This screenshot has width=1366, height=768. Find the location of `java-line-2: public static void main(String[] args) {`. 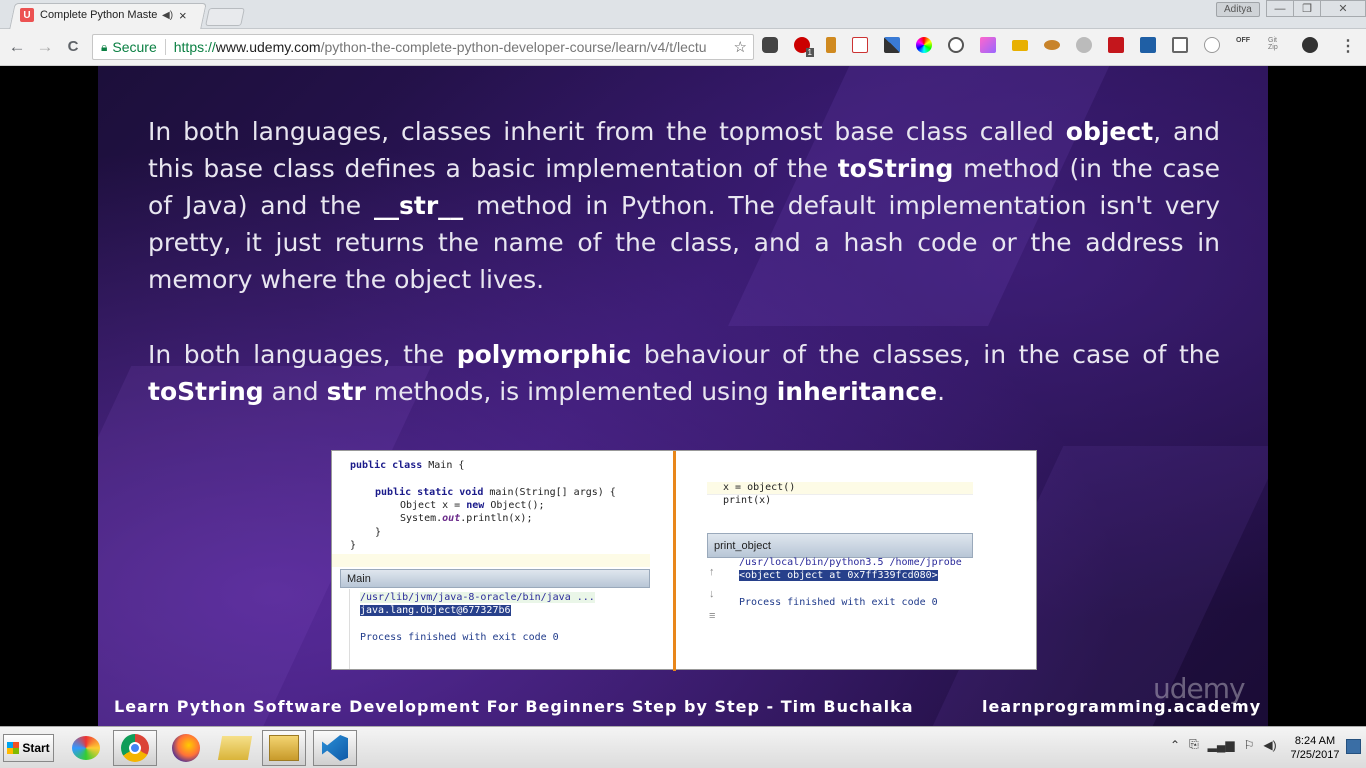

java-line-2: public static void main(String[] args) { is located at coordinates (495, 492).